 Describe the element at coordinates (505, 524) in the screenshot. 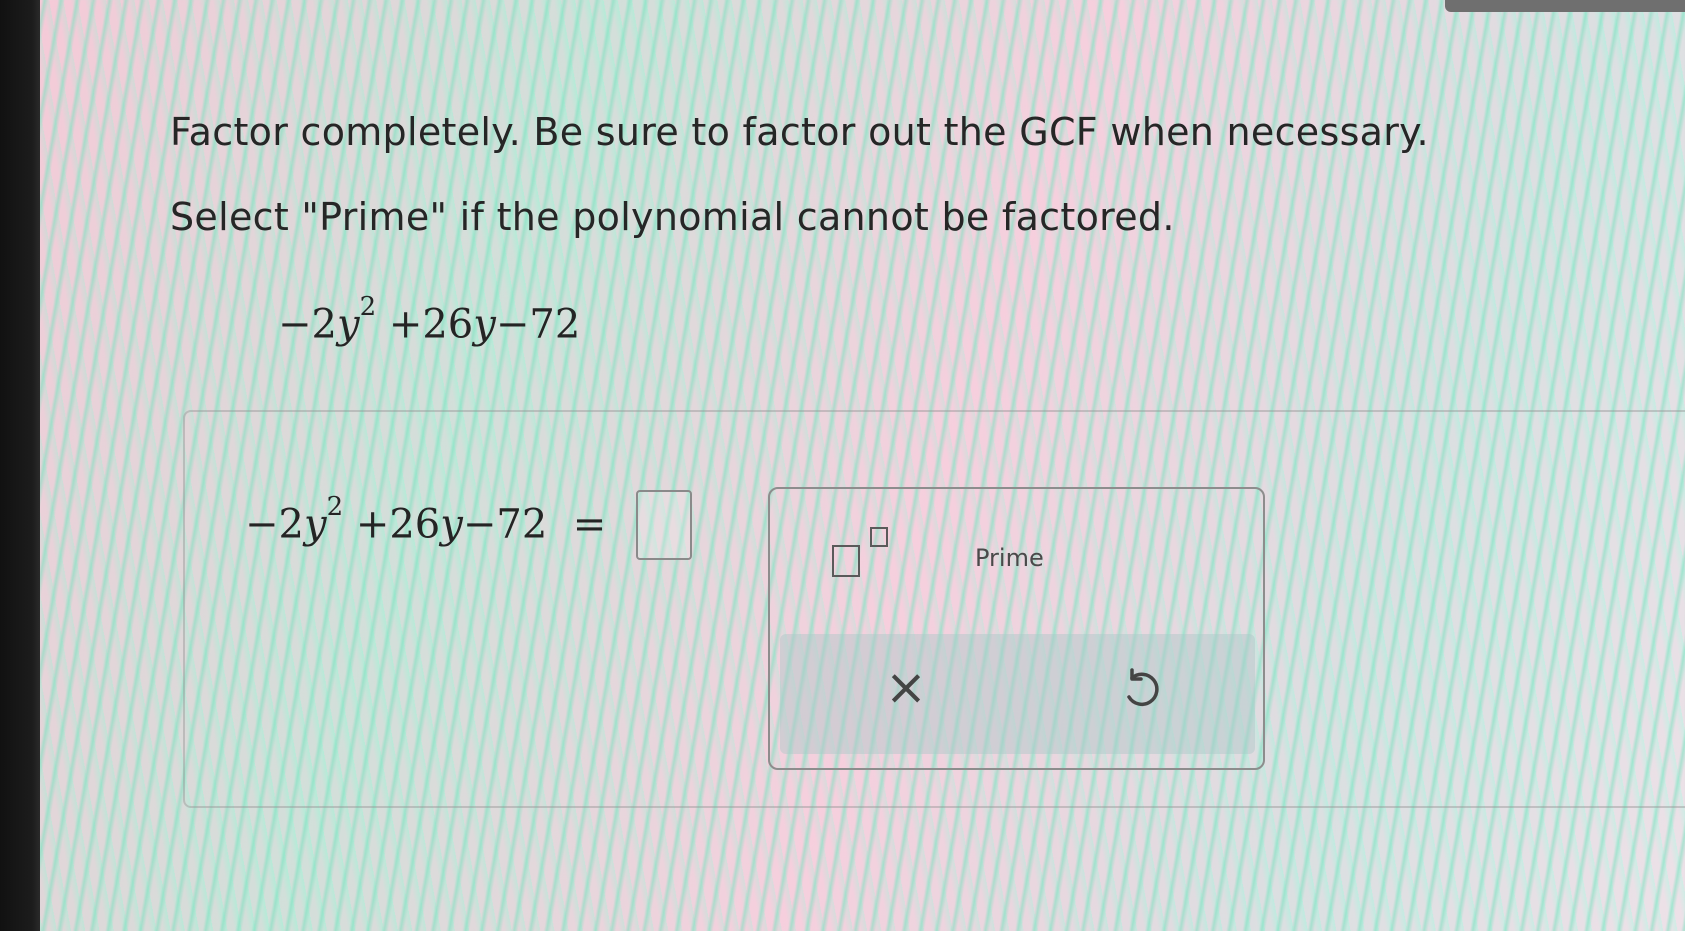

I see `eq-term-3: −72` at that location.